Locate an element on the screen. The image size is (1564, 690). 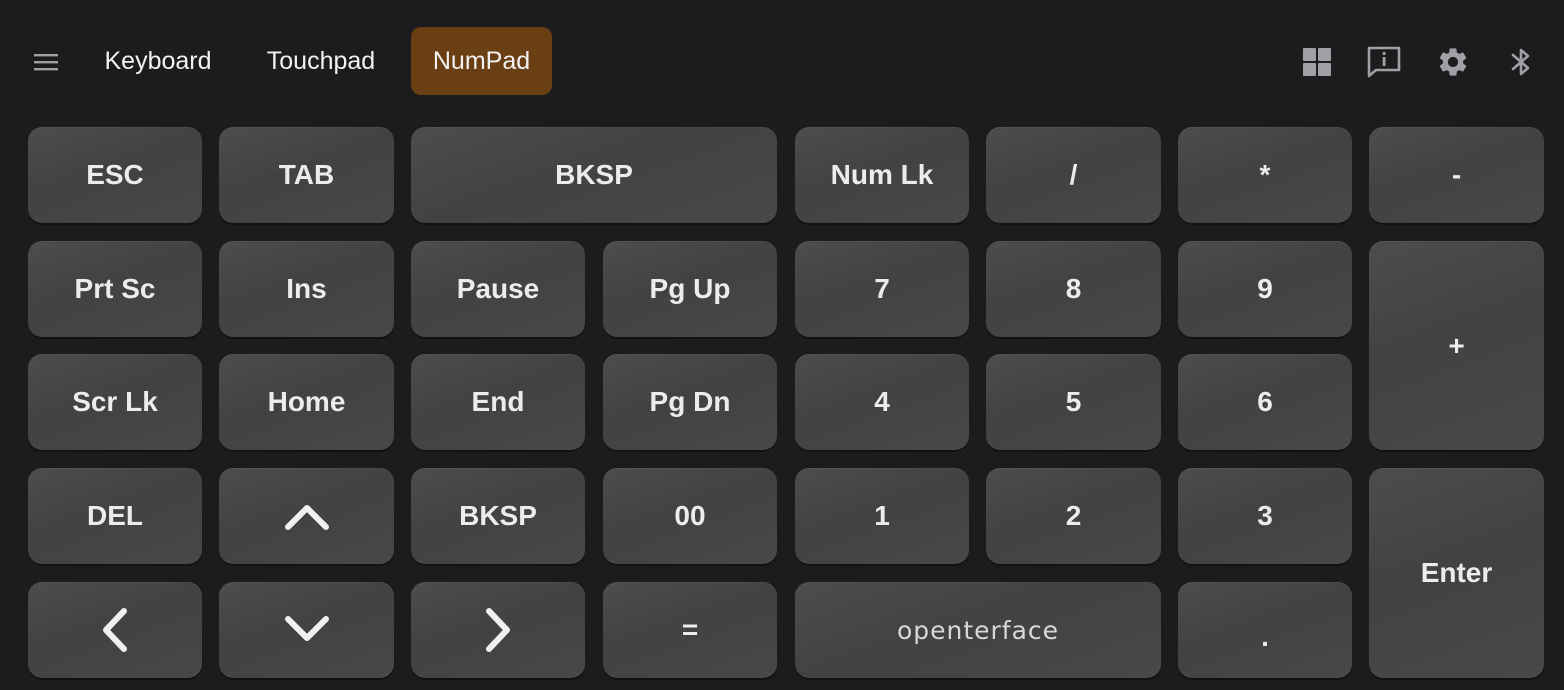
key-num-lock: Num Lk is located at coordinates (882, 175).